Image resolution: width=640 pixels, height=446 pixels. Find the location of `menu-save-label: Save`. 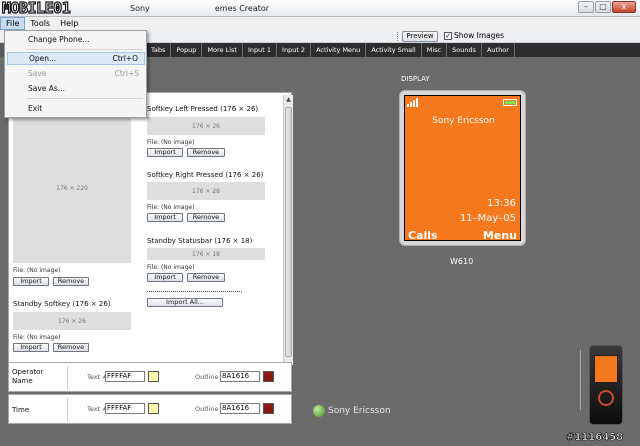

menu-save-label: Save is located at coordinates (37, 73).